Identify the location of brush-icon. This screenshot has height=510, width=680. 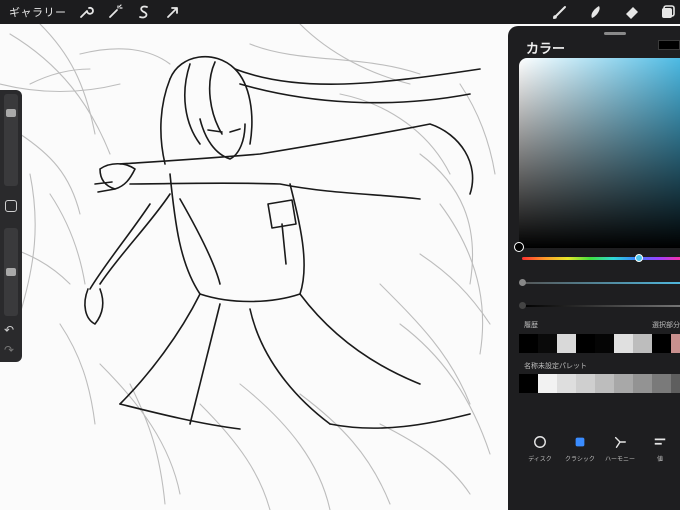
(560, 12).